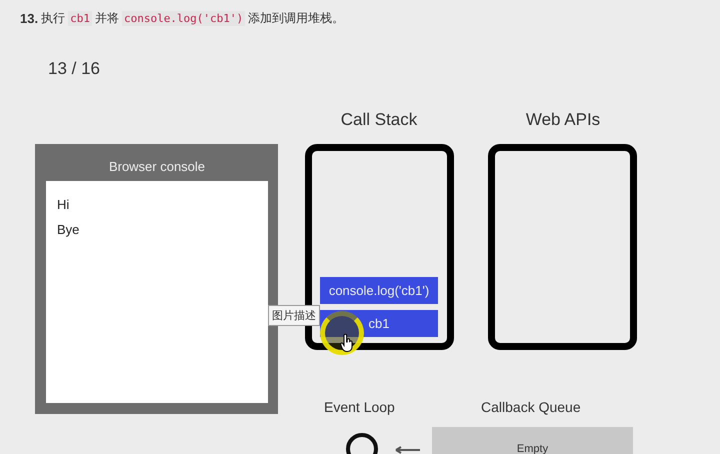 This screenshot has height=454, width=720. What do you see at coordinates (296, 18) in the screenshot?
I see `heading-text: 添加到调用堆栈。` at bounding box center [296, 18].